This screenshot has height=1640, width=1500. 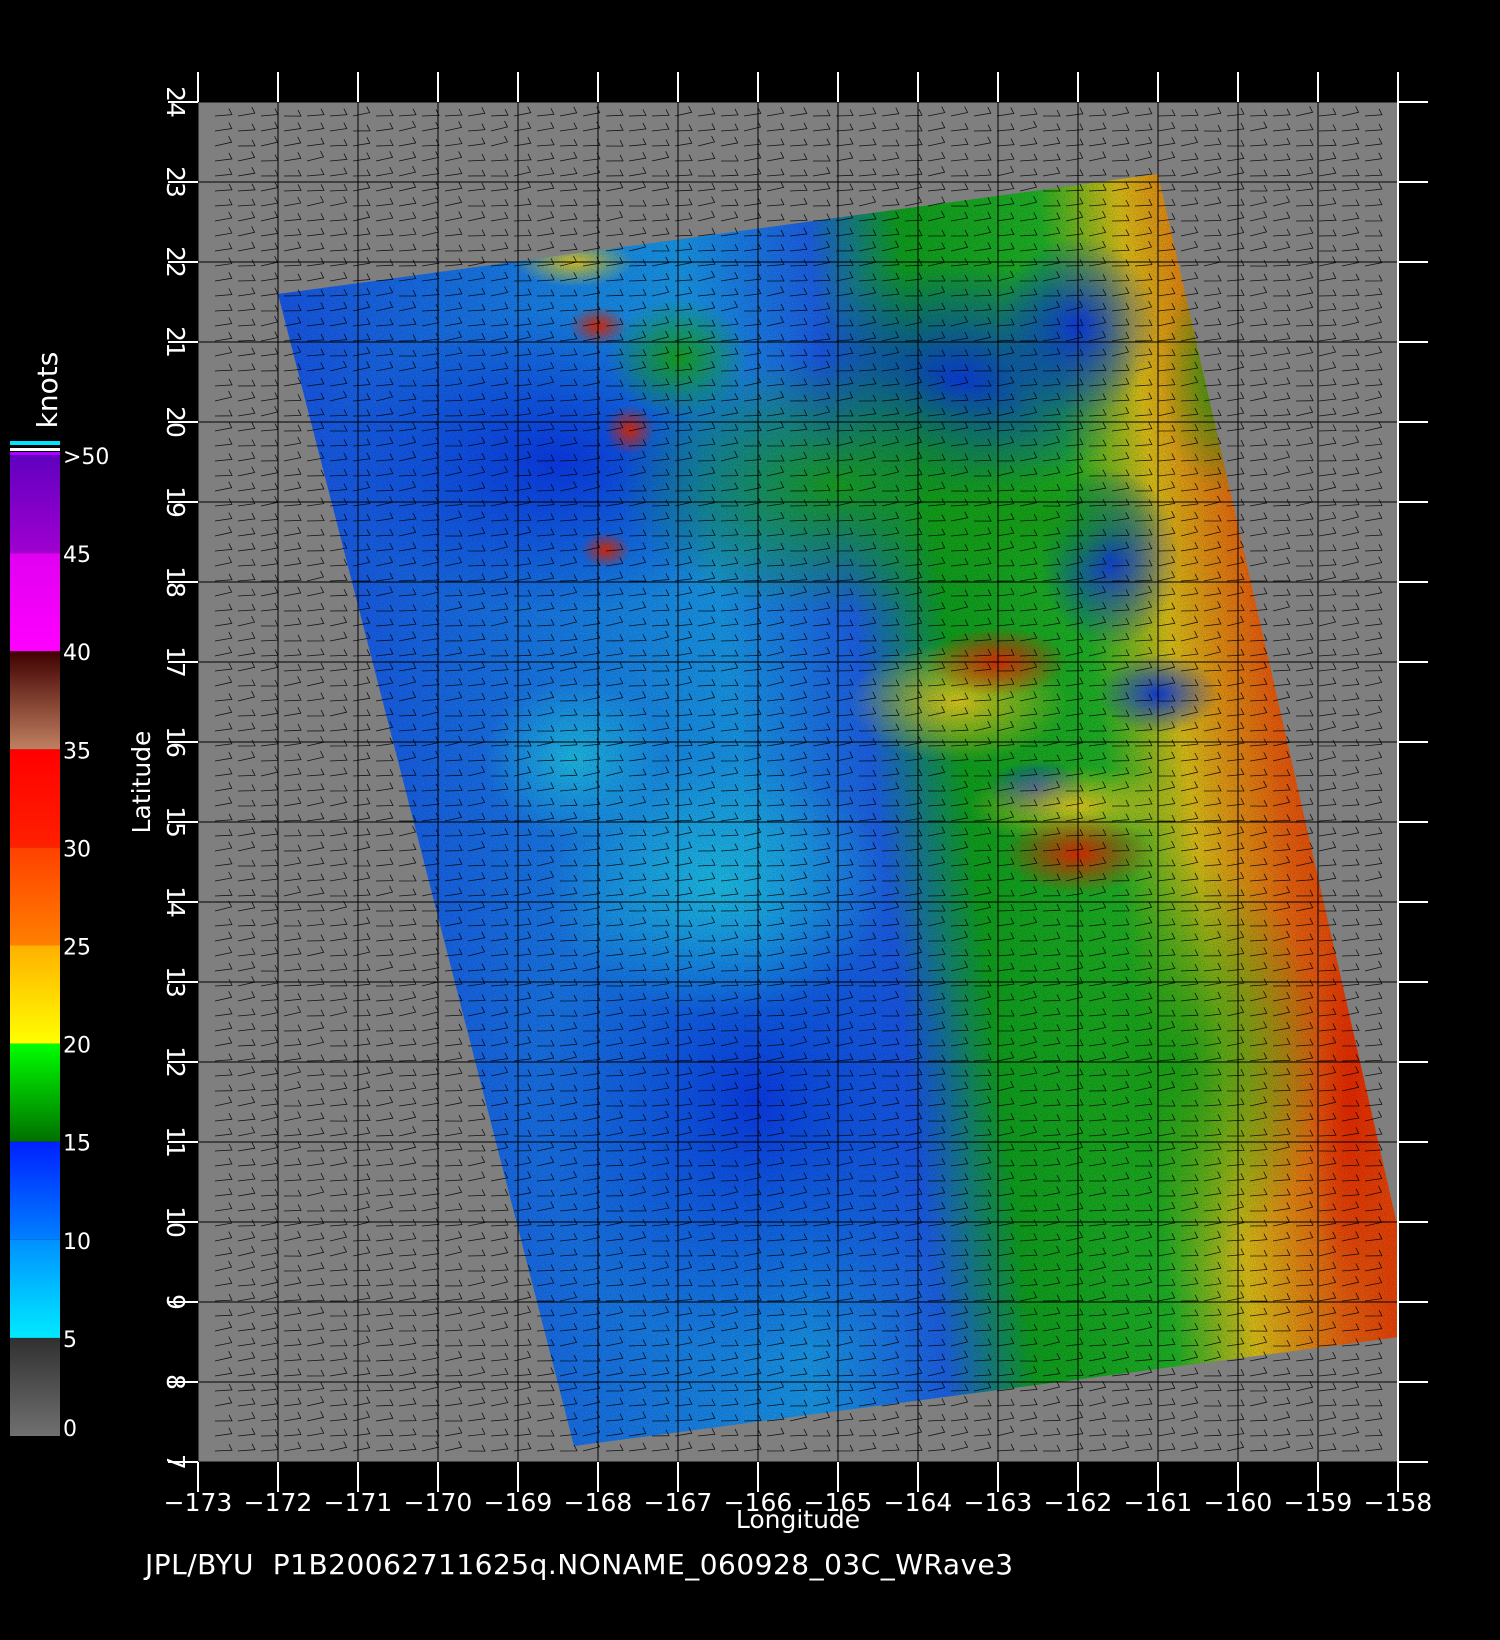 I want to click on longitude-tick-label: −160, so click(x=1238, y=1502).